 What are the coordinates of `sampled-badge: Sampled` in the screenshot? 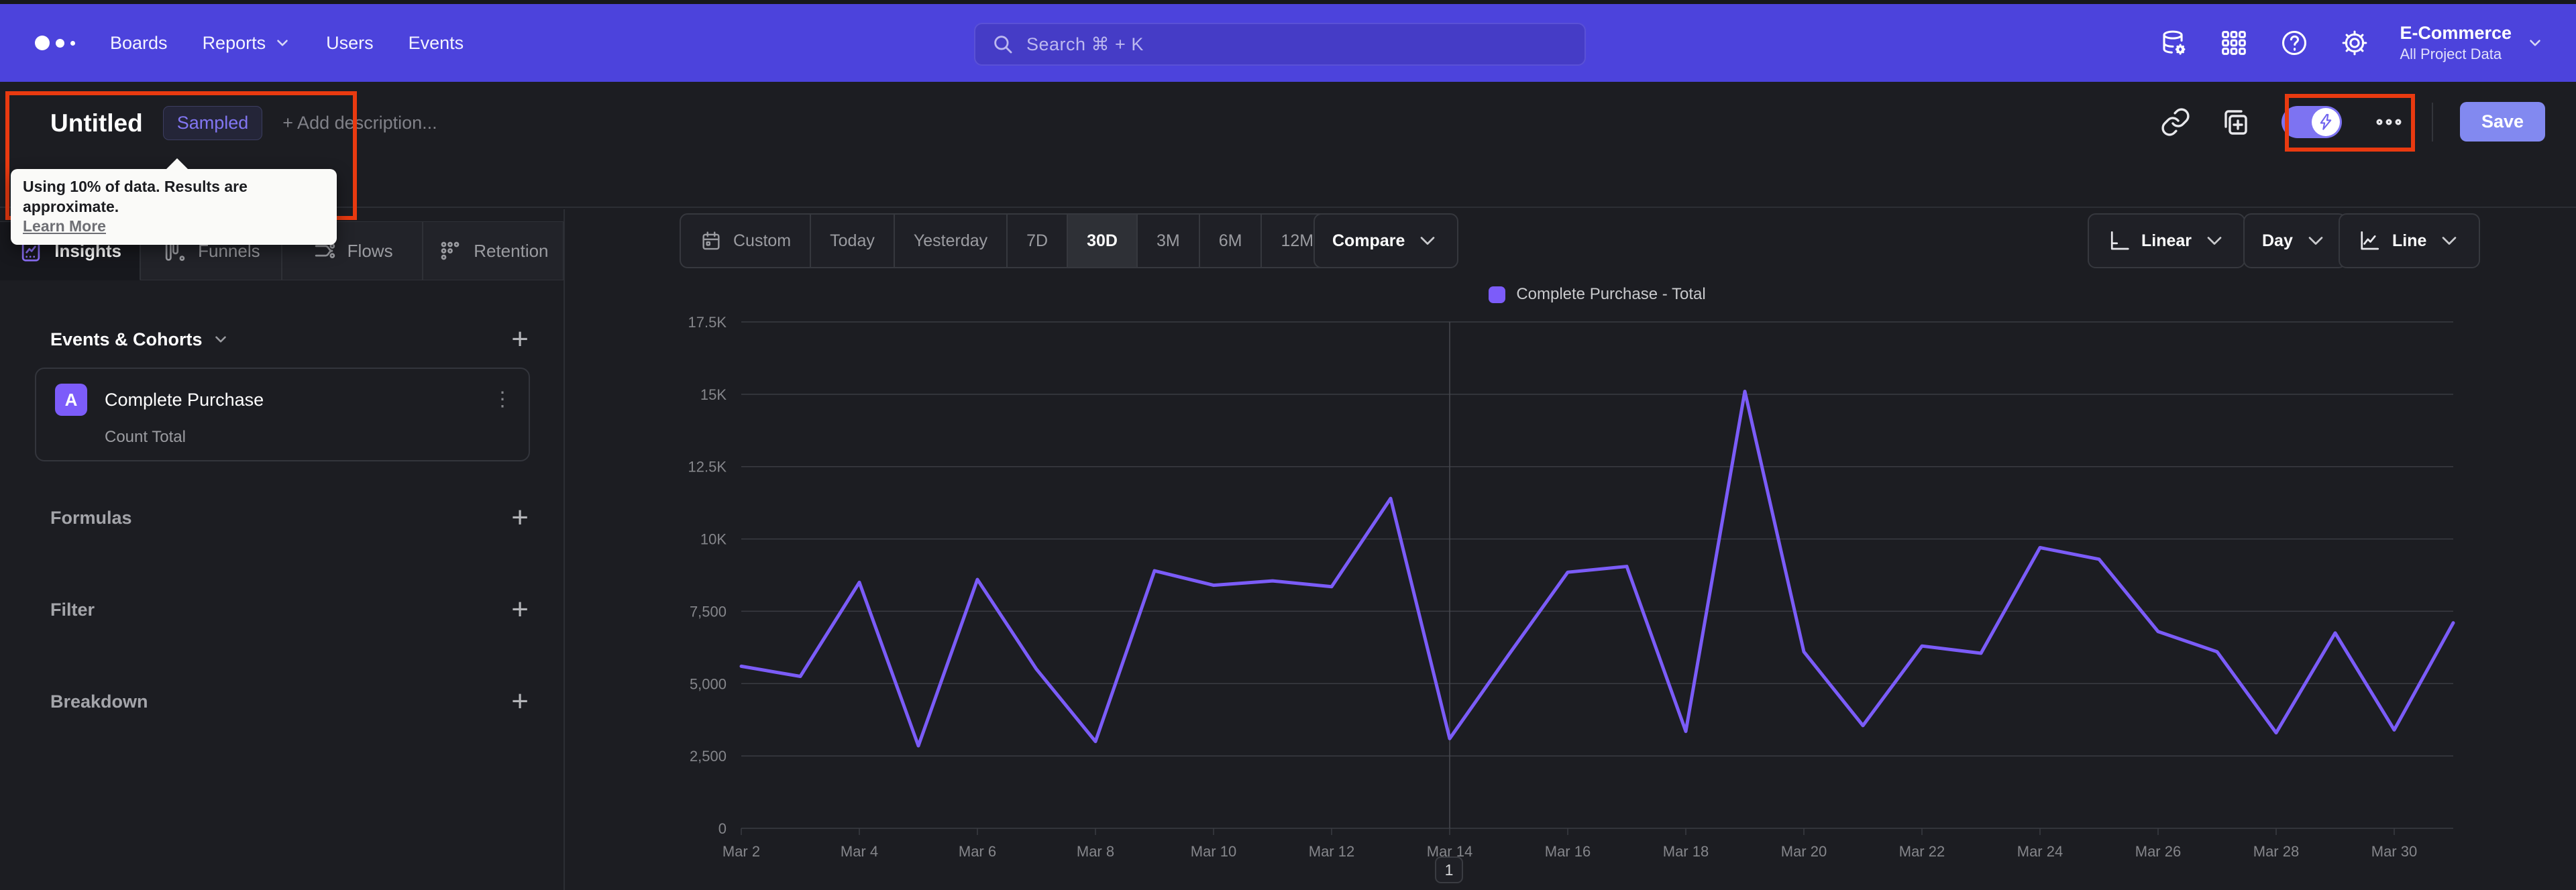 It's located at (212, 123).